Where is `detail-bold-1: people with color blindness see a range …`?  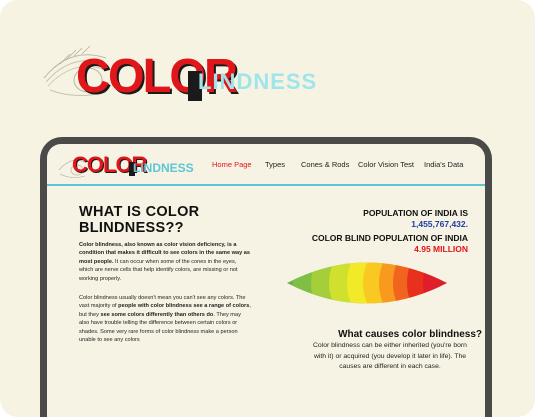 detail-bold-1: people with color blindness see a range … is located at coordinates (184, 306).